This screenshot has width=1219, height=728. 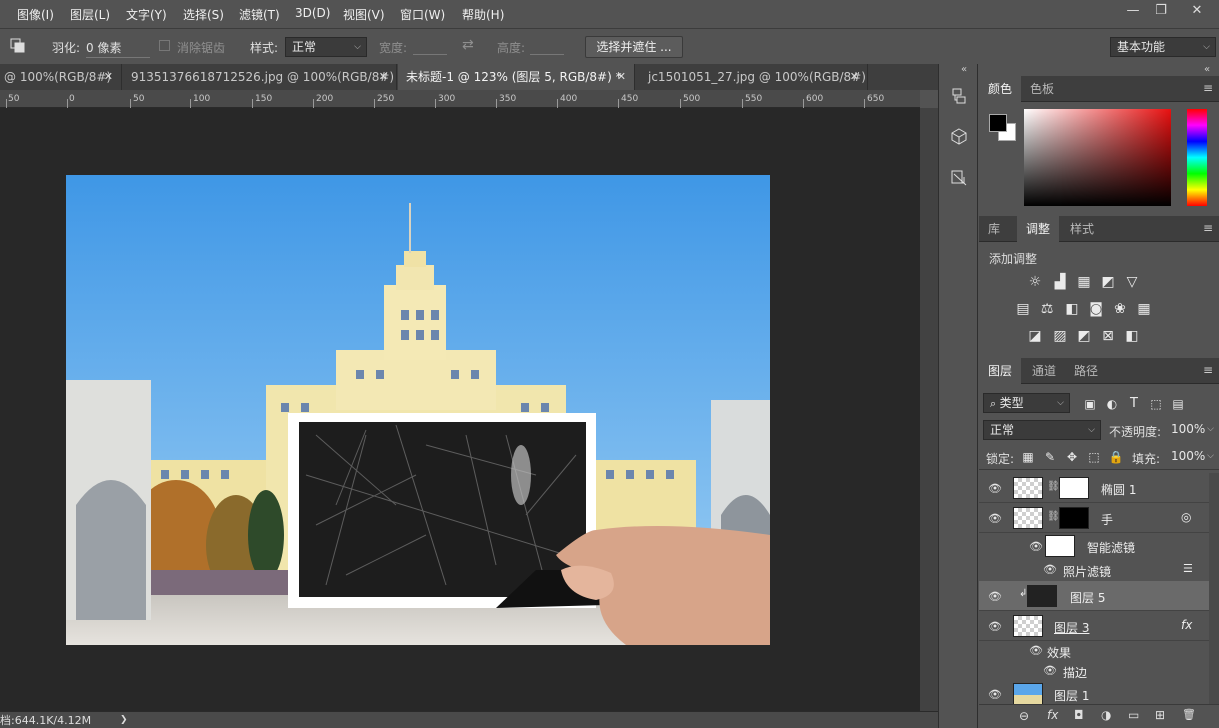 I want to click on tab-doc-1: @ 100%(RGB/8#) ✕, so click(x=61, y=77).